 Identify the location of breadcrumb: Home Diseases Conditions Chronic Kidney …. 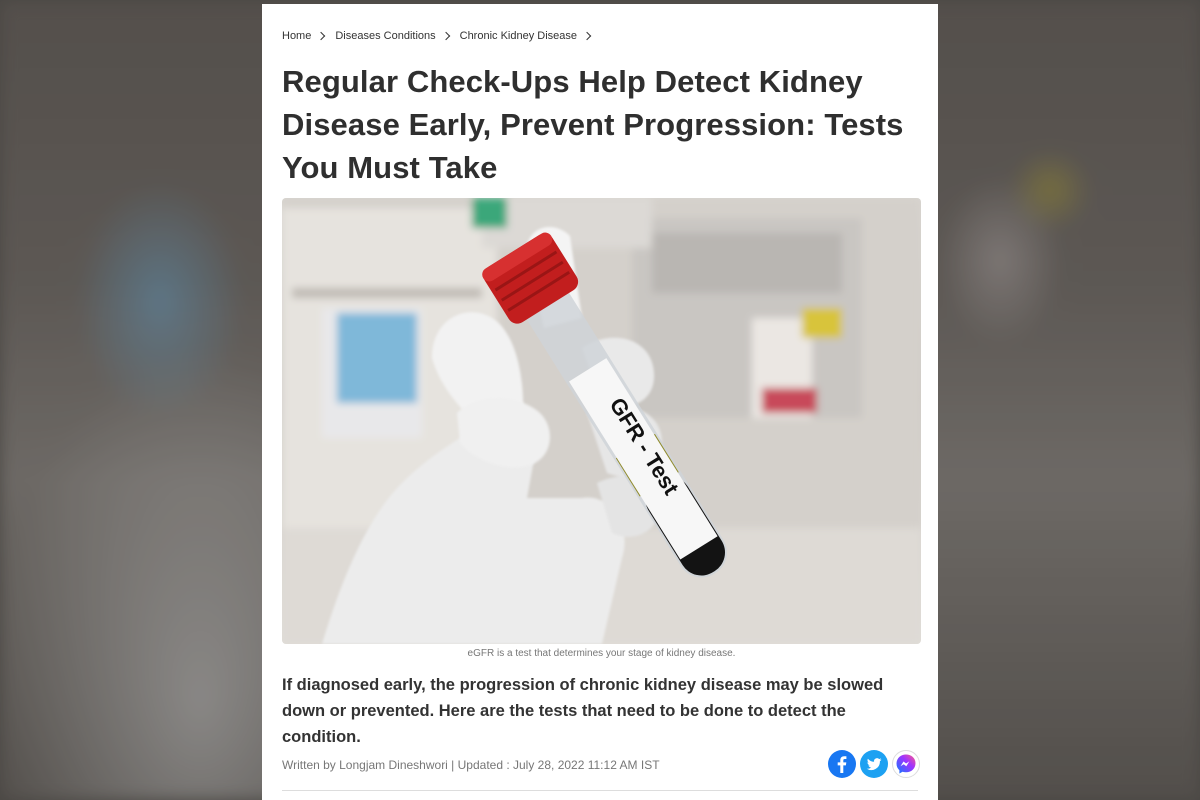
(439, 36).